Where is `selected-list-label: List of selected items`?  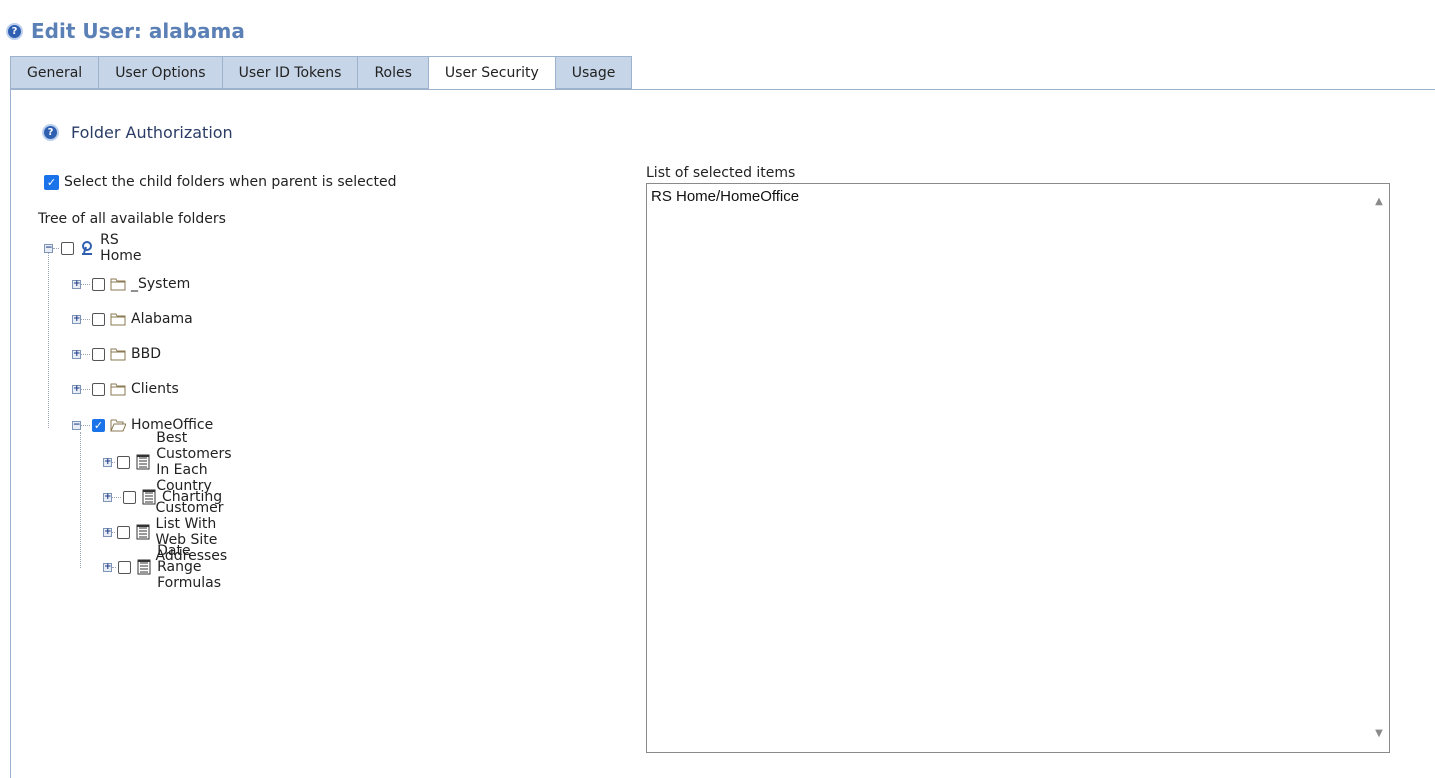
selected-list-label: List of selected items is located at coordinates (721, 173).